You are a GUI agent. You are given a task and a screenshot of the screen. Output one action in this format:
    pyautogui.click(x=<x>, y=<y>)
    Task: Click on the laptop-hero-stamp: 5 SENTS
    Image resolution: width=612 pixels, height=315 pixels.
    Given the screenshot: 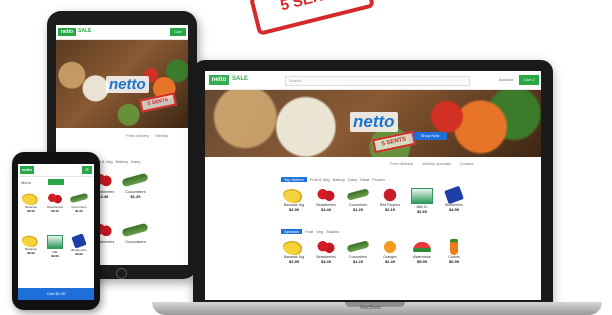 What is the action you would take?
    pyautogui.click(x=394, y=142)
    